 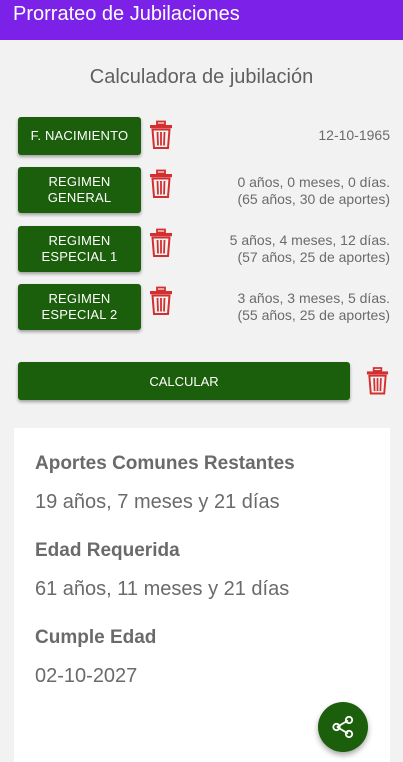 What do you see at coordinates (161, 184) in the screenshot?
I see `delete-regimen-general-trash-icon` at bounding box center [161, 184].